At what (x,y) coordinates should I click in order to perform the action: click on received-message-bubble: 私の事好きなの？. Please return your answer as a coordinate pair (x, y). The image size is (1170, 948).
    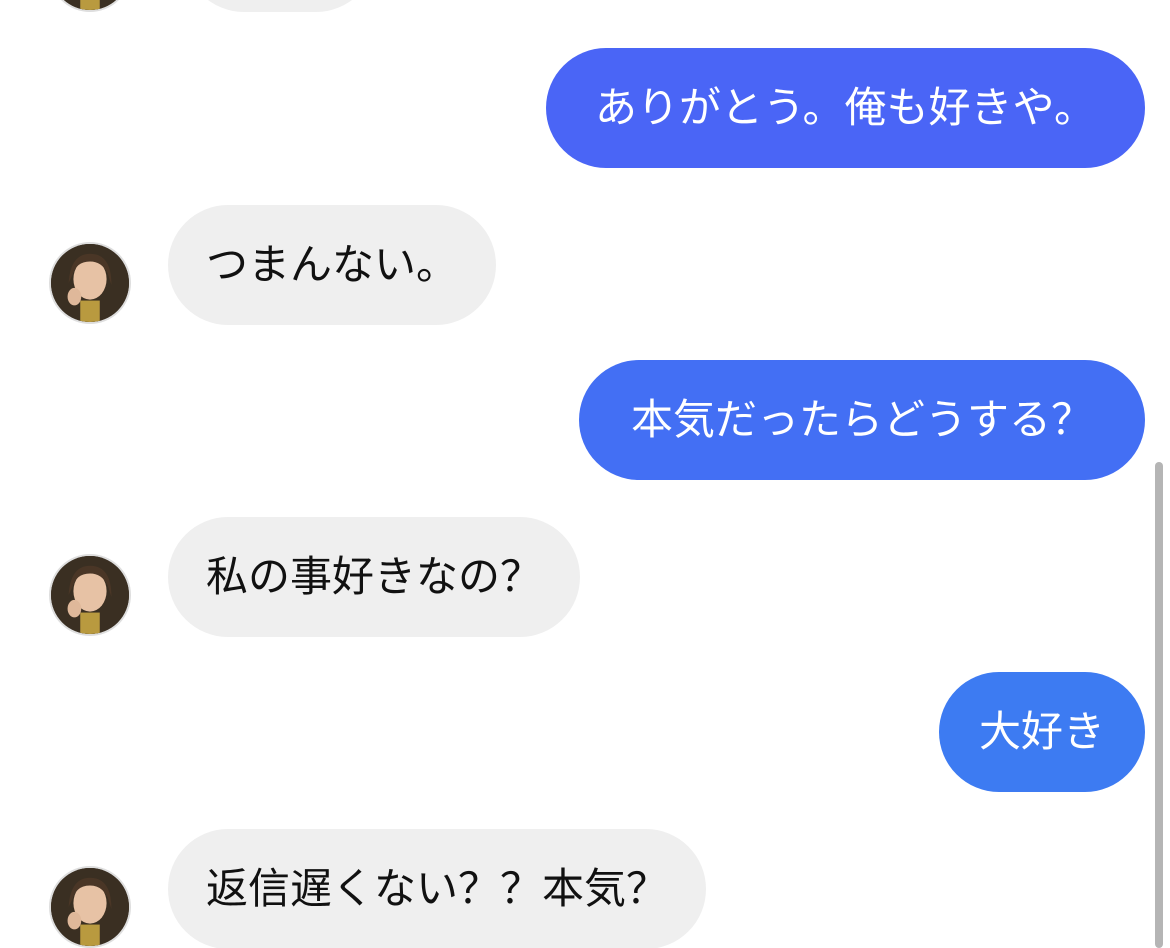
    Looking at the image, I should click on (374, 577).